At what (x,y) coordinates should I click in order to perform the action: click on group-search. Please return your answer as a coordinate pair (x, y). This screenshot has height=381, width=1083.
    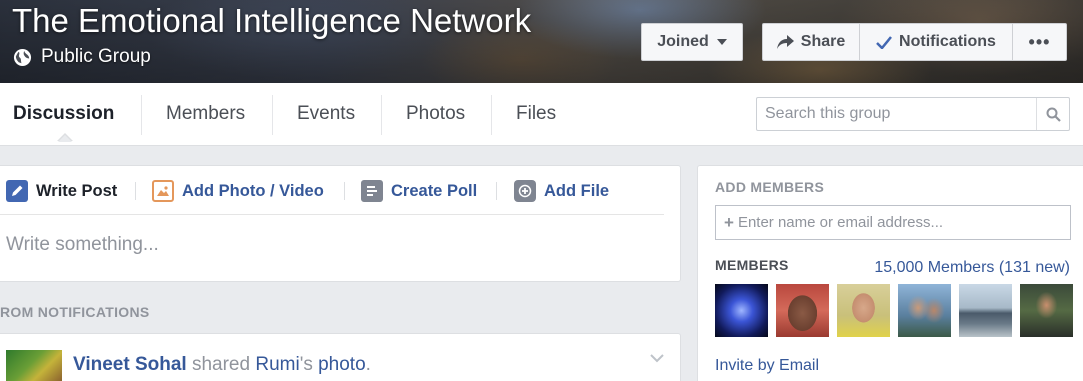
    Looking at the image, I should click on (913, 114).